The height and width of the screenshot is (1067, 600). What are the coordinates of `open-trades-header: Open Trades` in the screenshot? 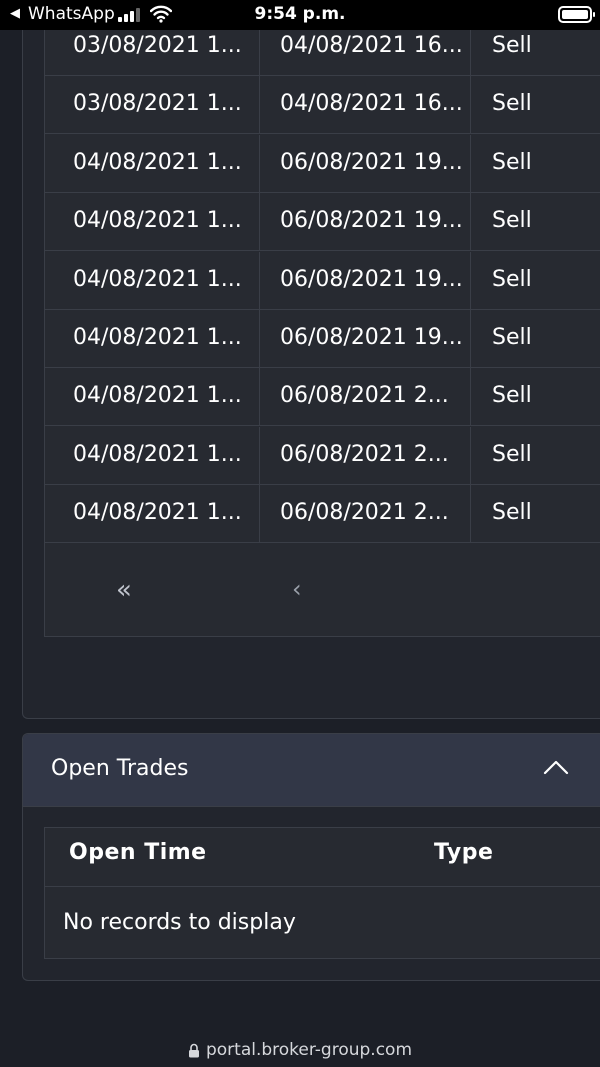 It's located at (311, 770).